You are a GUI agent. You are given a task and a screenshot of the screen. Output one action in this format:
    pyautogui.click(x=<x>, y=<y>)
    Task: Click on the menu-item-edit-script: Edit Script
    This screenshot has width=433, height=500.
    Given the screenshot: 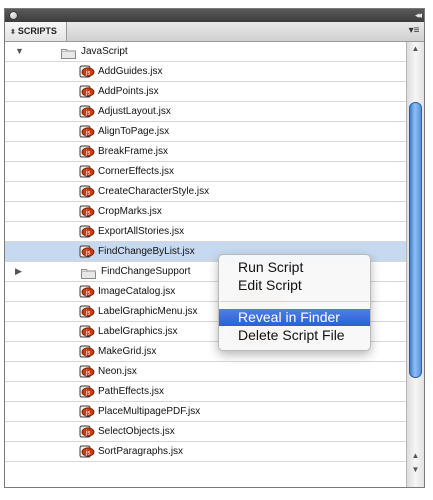 What is the action you would take?
    pyautogui.click(x=294, y=285)
    